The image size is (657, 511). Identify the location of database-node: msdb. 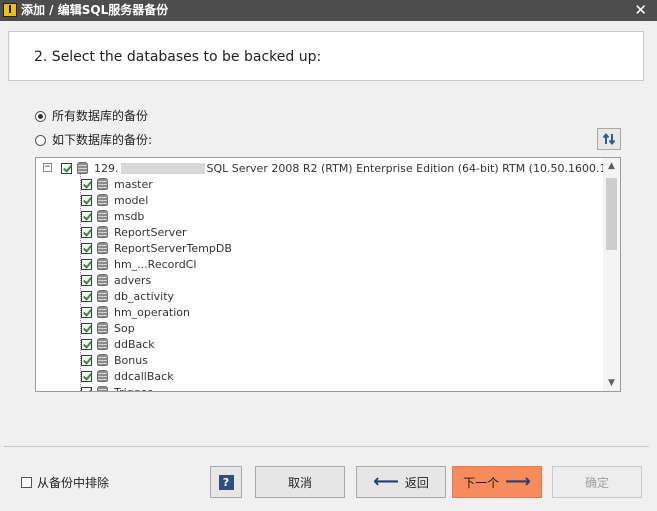
(112, 216).